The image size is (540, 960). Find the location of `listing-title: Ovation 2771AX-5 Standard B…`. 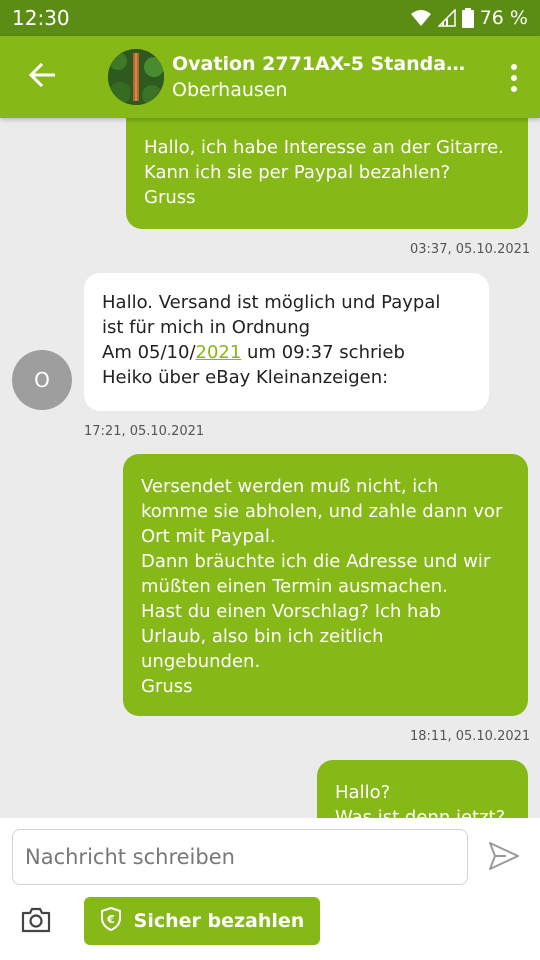

listing-title: Ovation 2771AX-5 Standard B… is located at coordinates (322, 64).